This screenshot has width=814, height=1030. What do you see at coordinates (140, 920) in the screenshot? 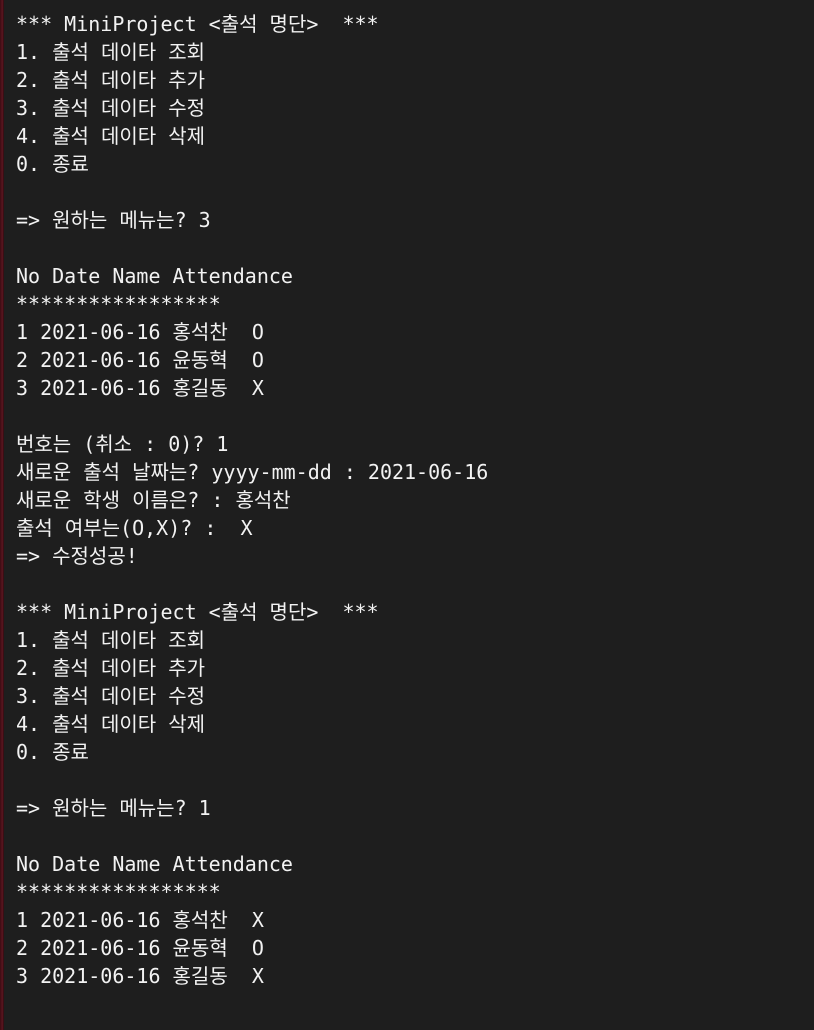
I see `terminal-line: 1 2021-06-16 홍석찬 X` at bounding box center [140, 920].